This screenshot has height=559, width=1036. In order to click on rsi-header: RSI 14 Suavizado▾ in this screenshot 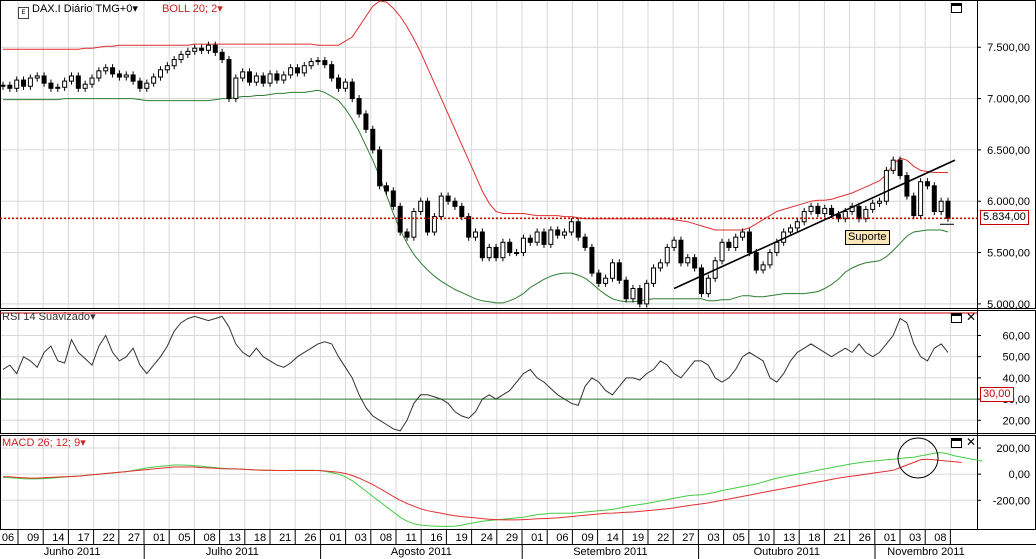, I will do `click(49, 317)`.